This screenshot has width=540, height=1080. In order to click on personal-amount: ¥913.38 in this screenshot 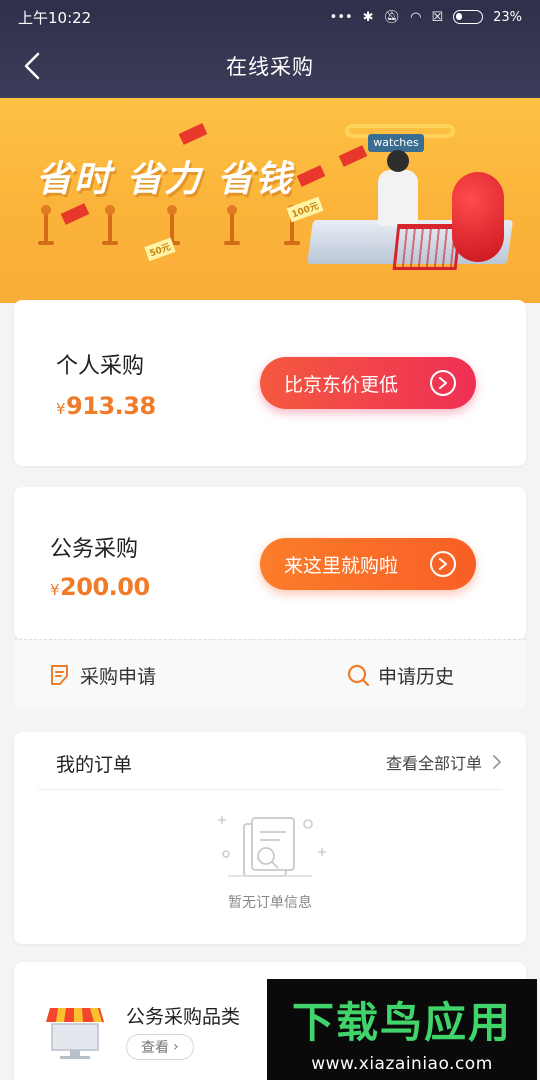, I will do `click(106, 406)`.